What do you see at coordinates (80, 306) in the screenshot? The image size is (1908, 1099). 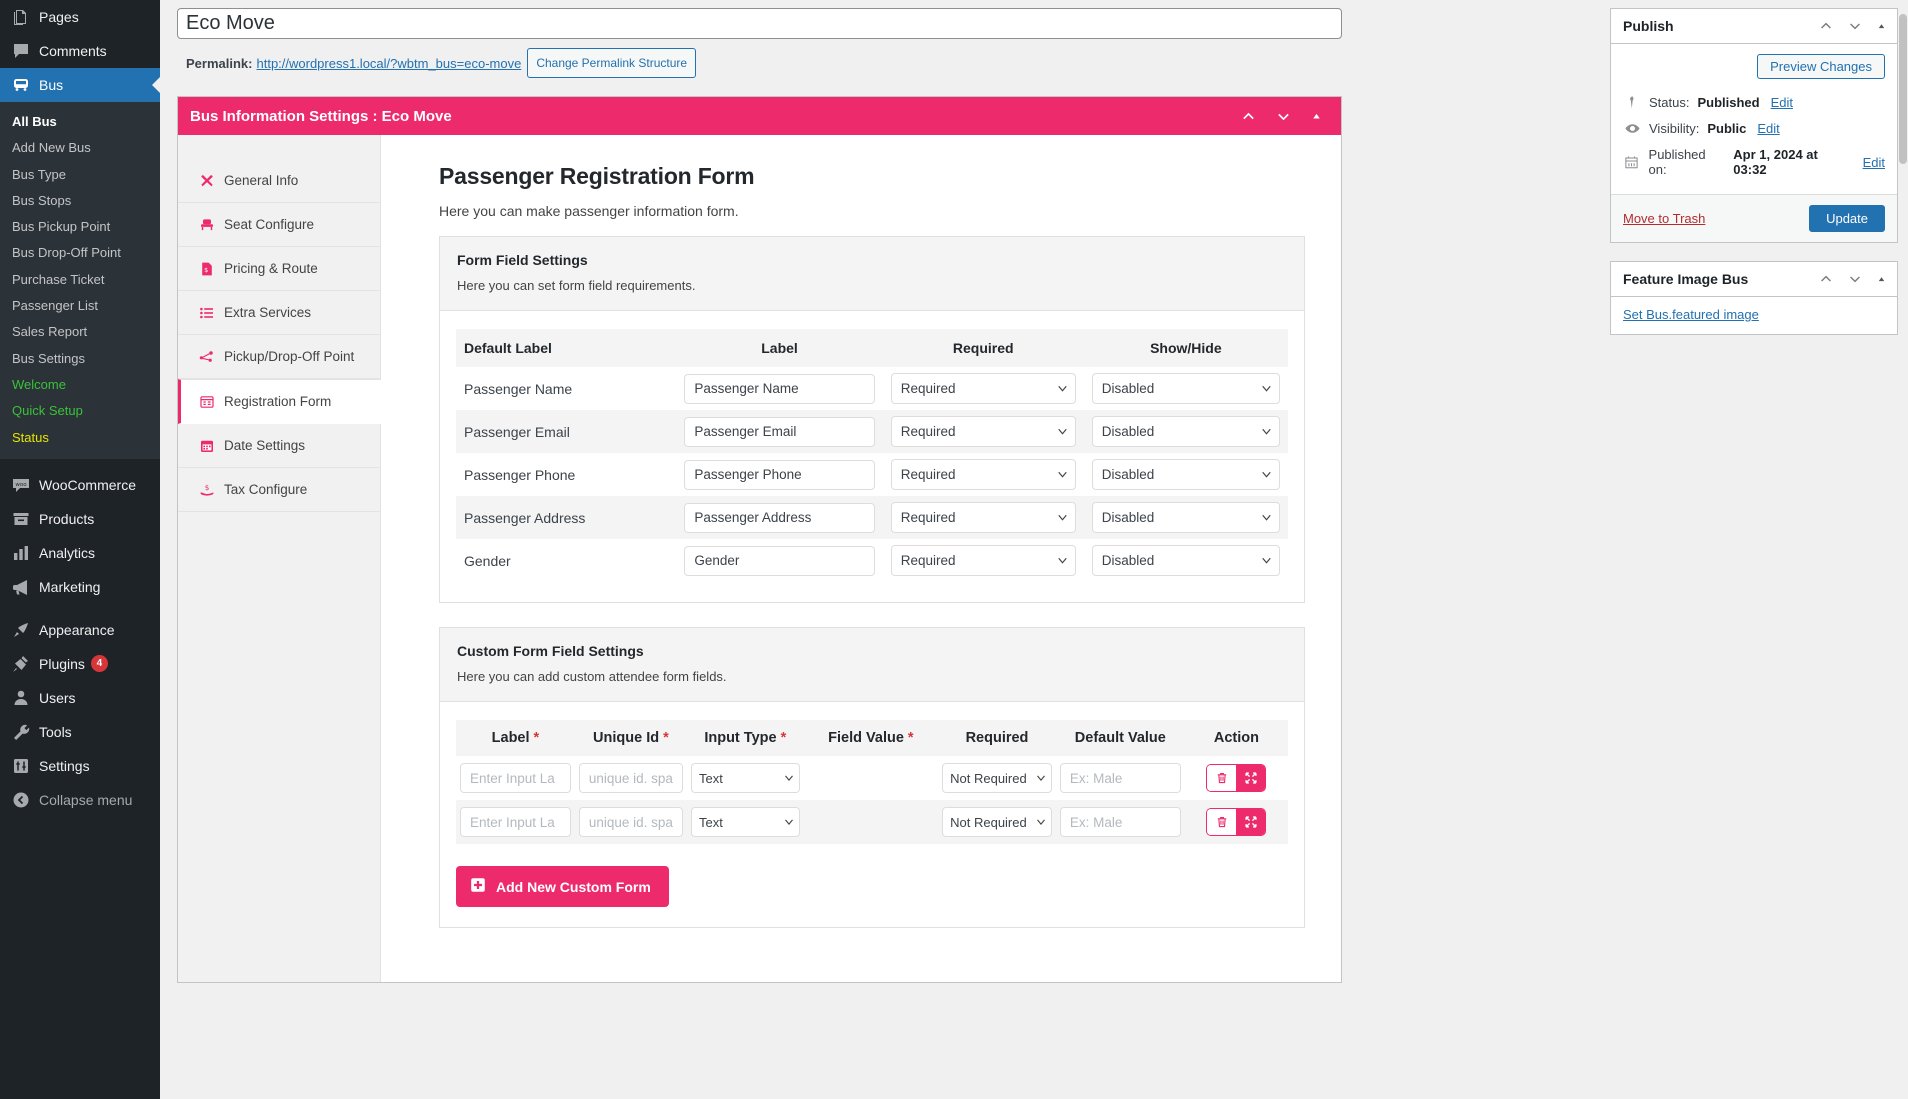 I see `submenu-passenger-list: Passenger List` at bounding box center [80, 306].